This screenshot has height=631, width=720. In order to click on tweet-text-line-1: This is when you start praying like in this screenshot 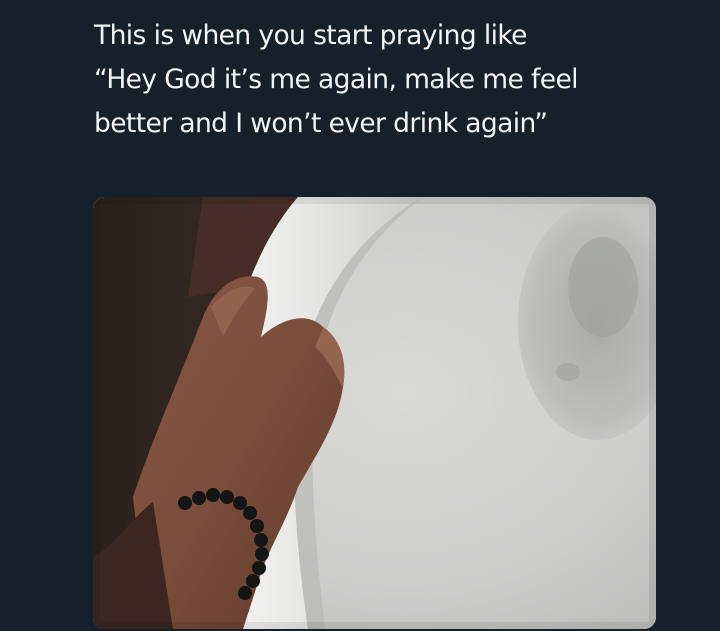, I will do `click(310, 35)`.